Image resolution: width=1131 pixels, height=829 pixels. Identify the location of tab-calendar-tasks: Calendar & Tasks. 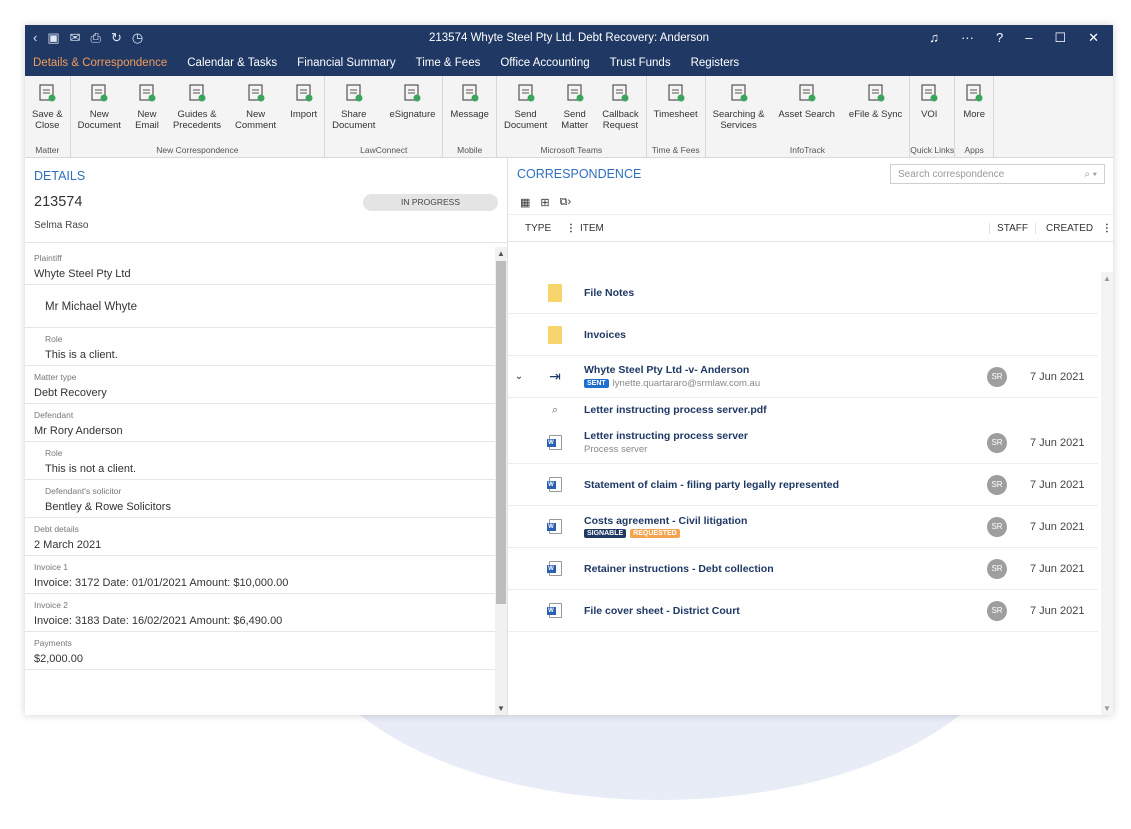
(232, 63).